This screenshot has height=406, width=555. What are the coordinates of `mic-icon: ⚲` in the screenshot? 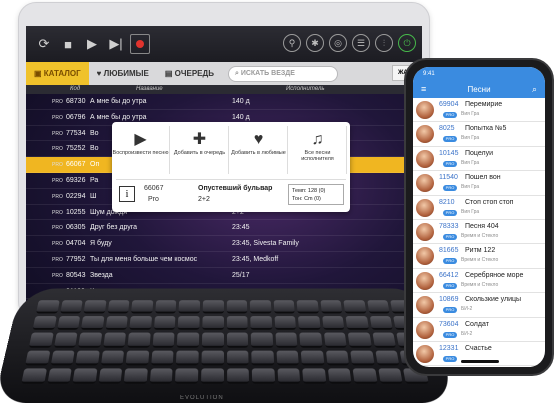 It's located at (292, 43).